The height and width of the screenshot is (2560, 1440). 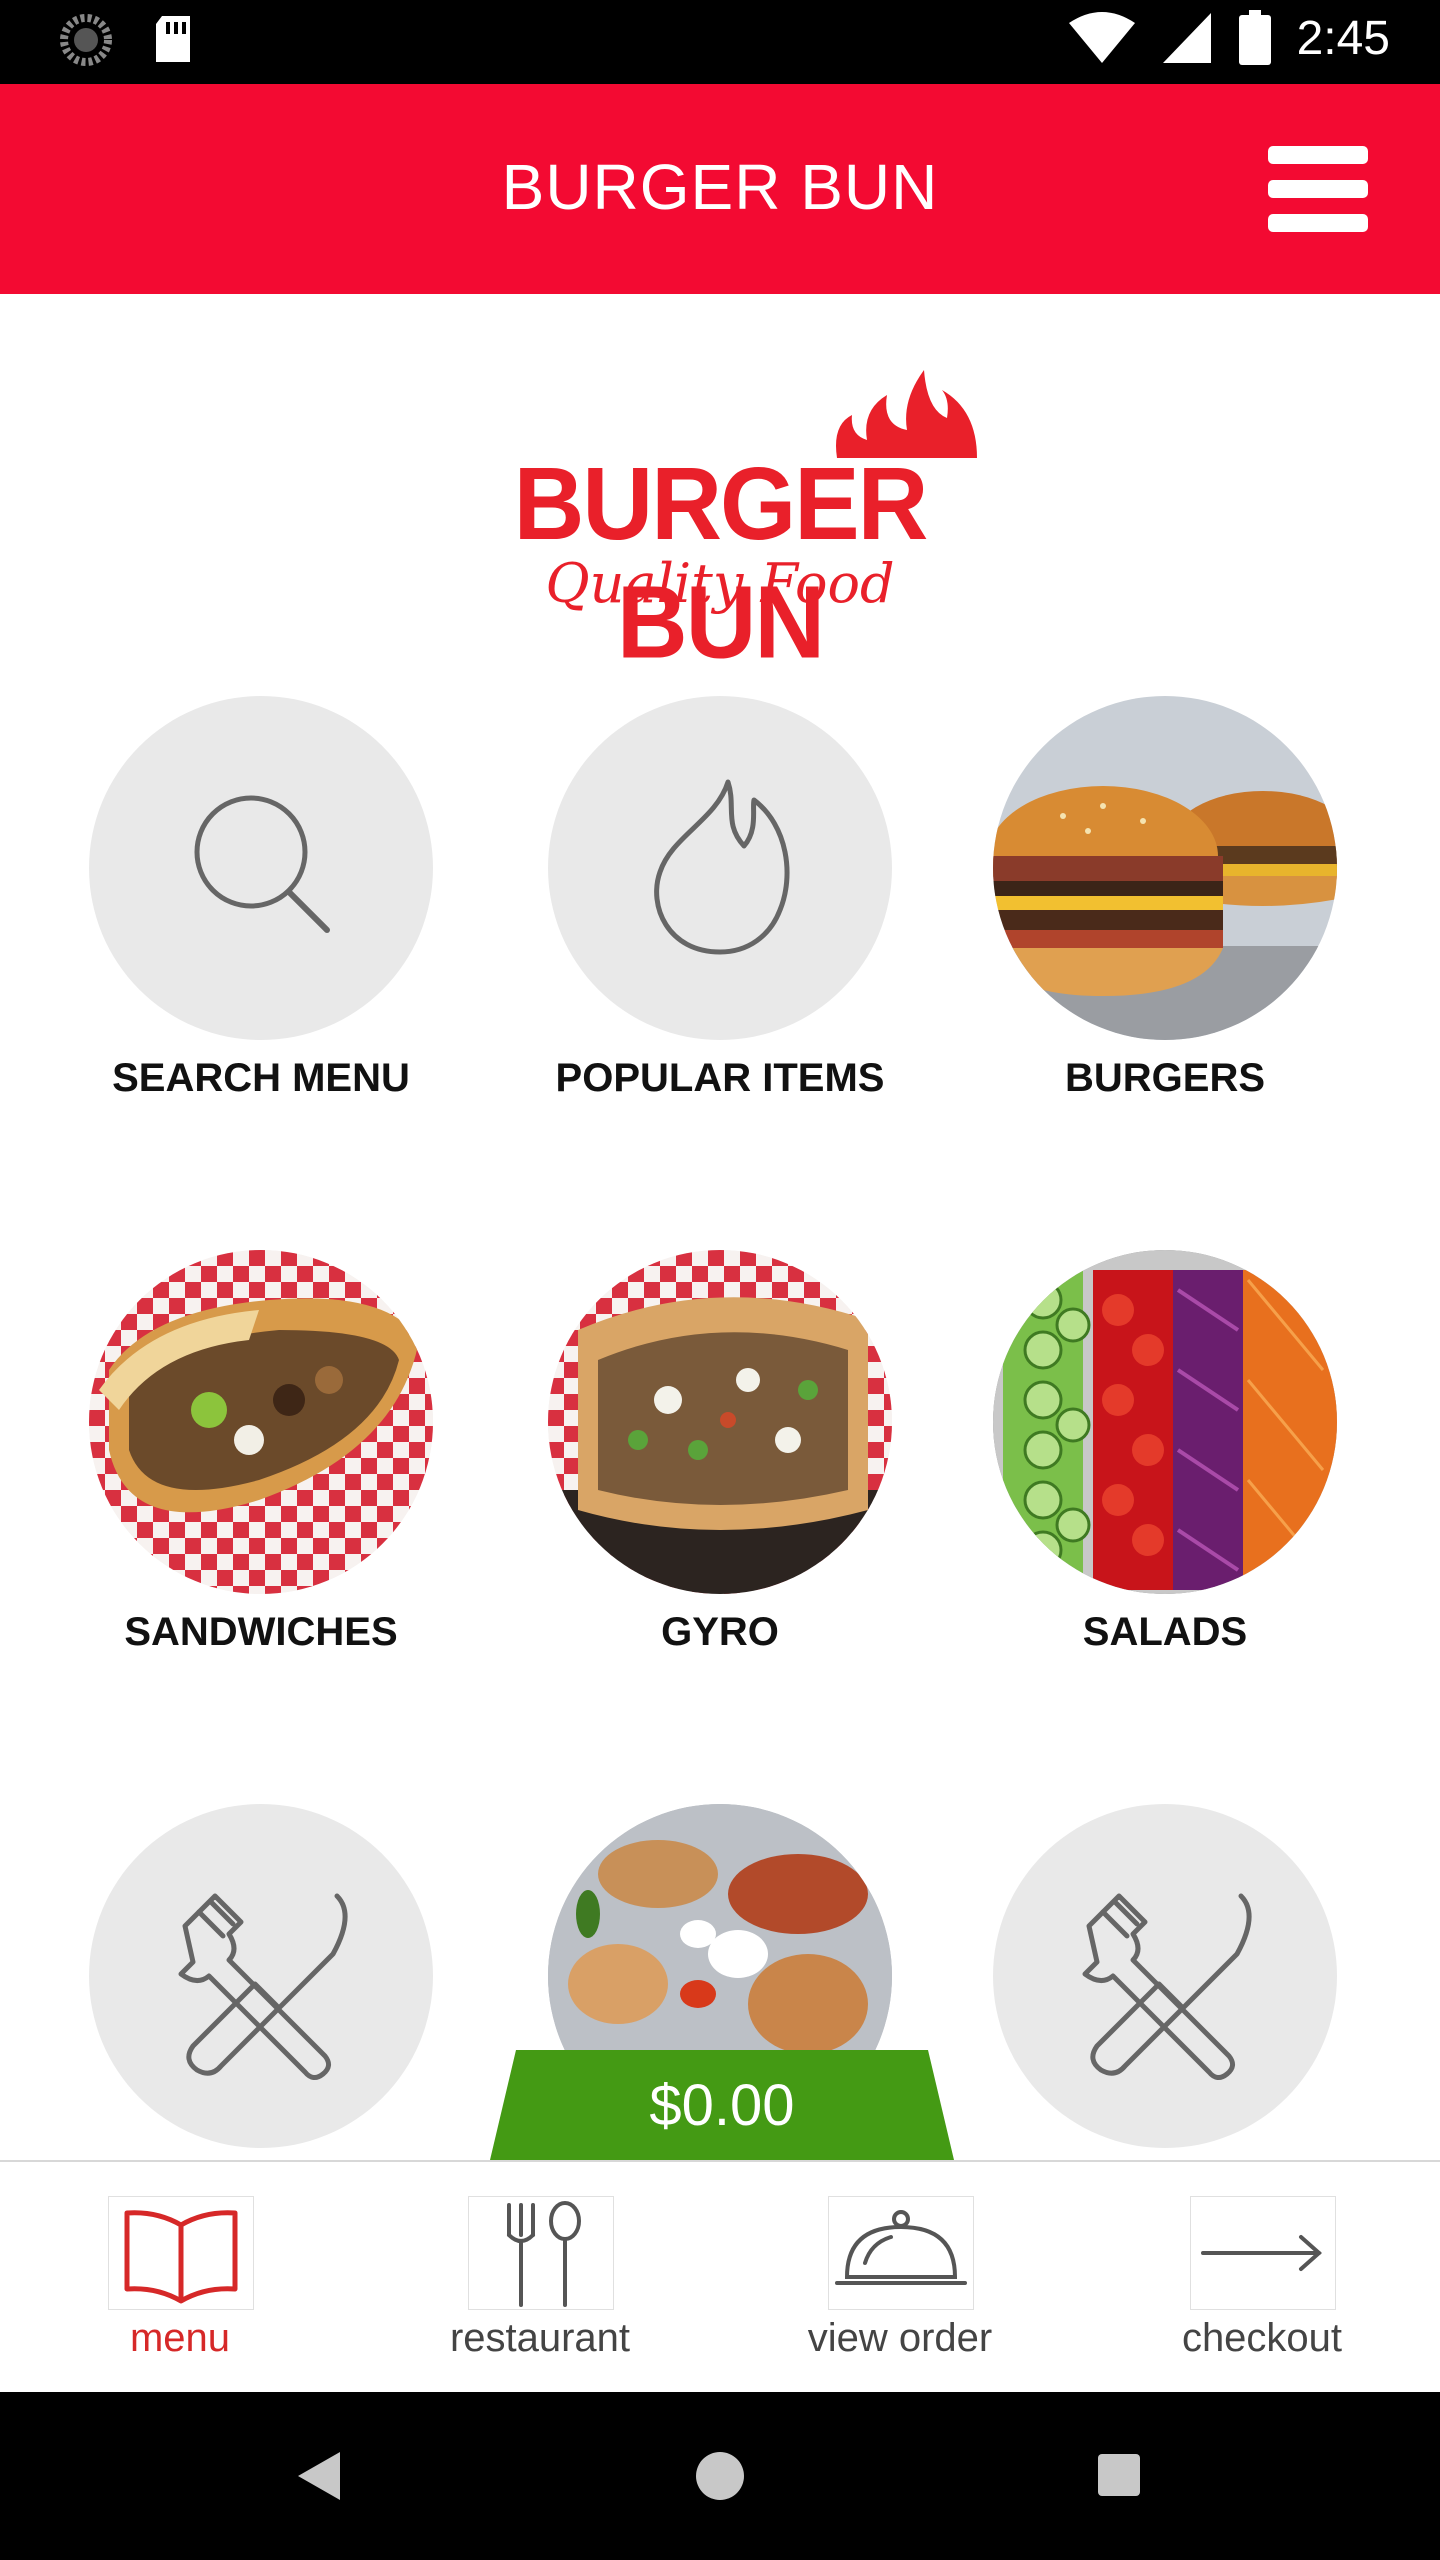 What do you see at coordinates (1165, 1632) in the screenshot?
I see `category-label: SALADS` at bounding box center [1165, 1632].